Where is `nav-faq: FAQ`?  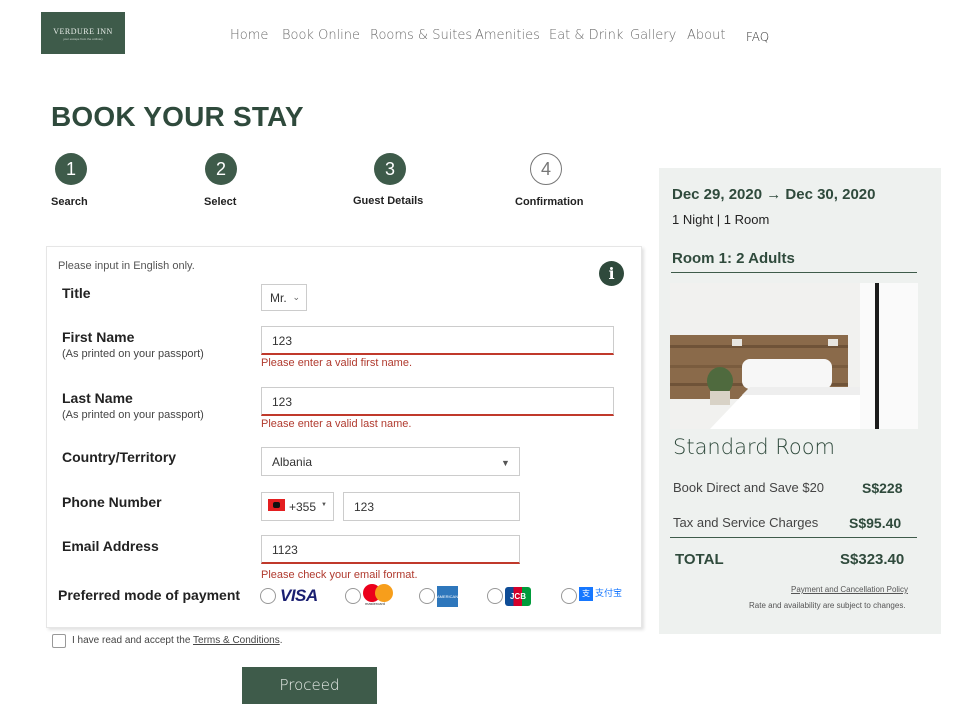
nav-faq: FAQ is located at coordinates (757, 37).